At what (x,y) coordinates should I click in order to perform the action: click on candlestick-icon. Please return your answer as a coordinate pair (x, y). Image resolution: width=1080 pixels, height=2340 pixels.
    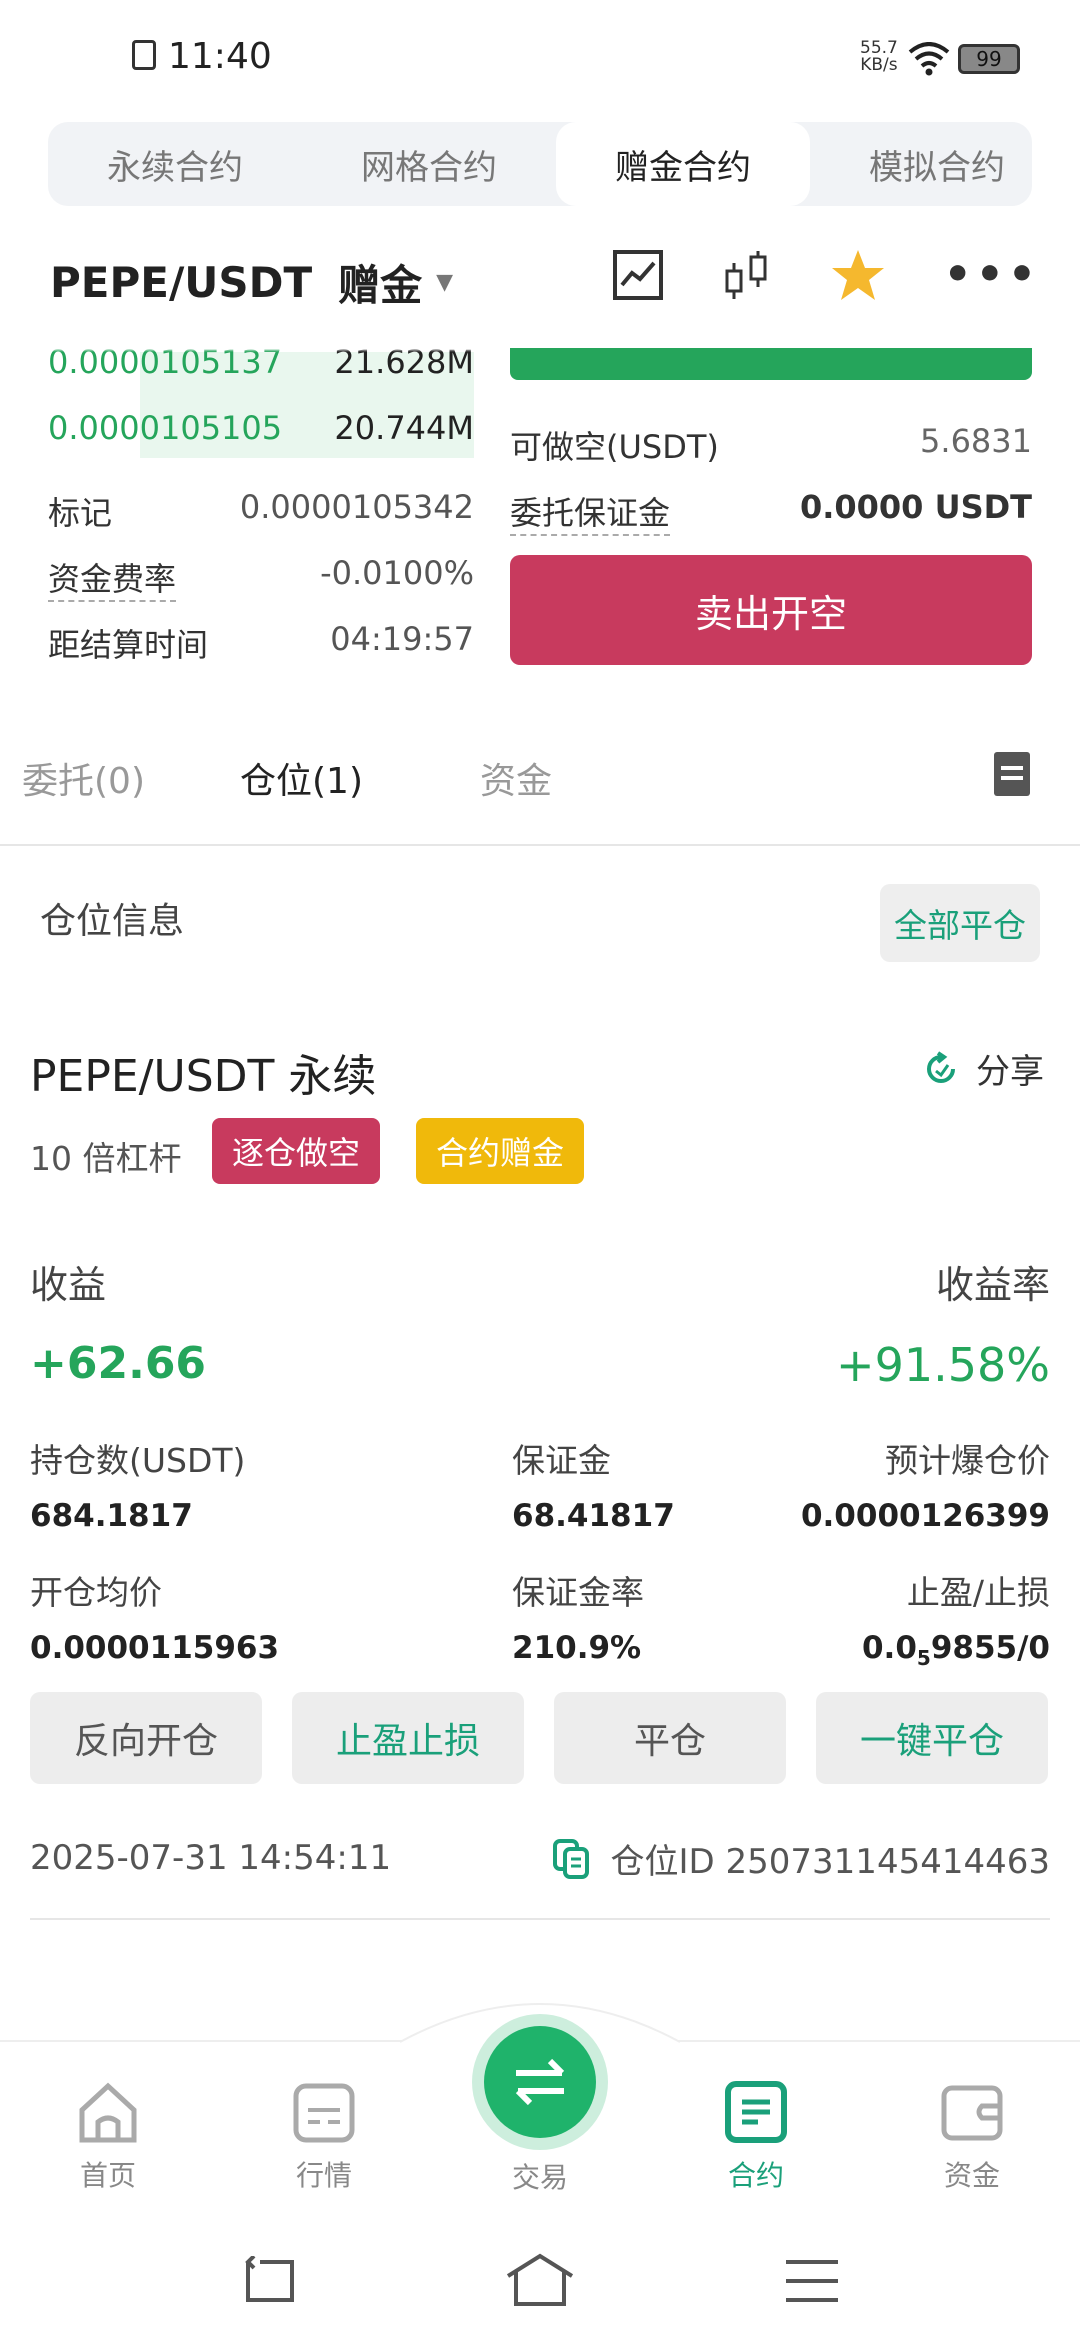
    Looking at the image, I should click on (747, 275).